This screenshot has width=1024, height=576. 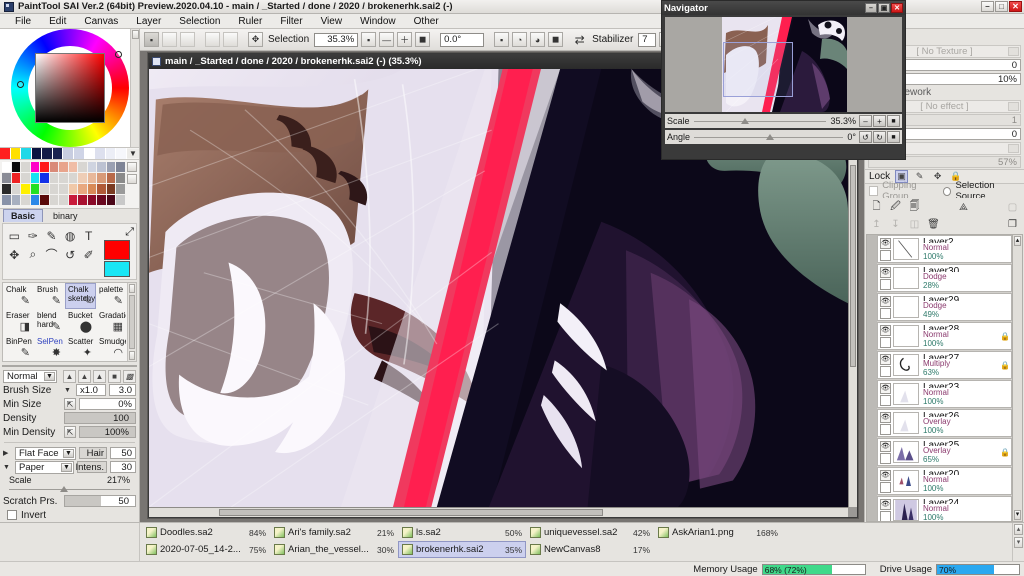 What do you see at coordinates (1015, 6) in the screenshot?
I see `close-button: ✕` at bounding box center [1015, 6].